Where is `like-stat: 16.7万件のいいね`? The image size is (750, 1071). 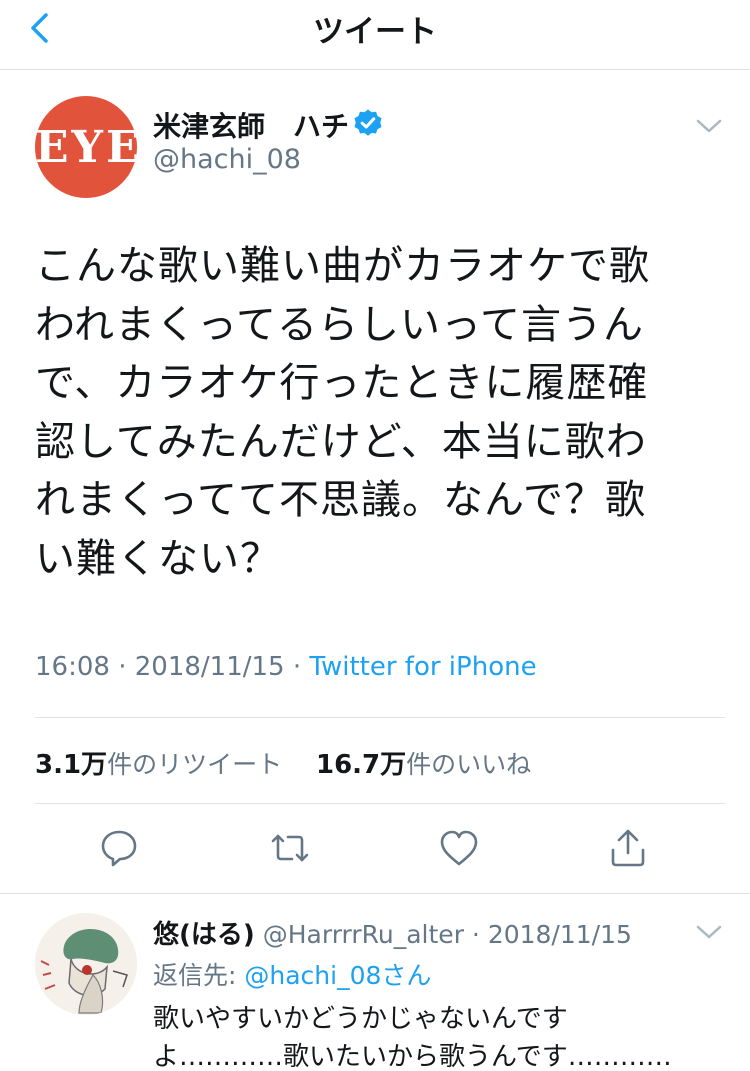
like-stat: 16.7万件のいいね is located at coordinates (423, 765).